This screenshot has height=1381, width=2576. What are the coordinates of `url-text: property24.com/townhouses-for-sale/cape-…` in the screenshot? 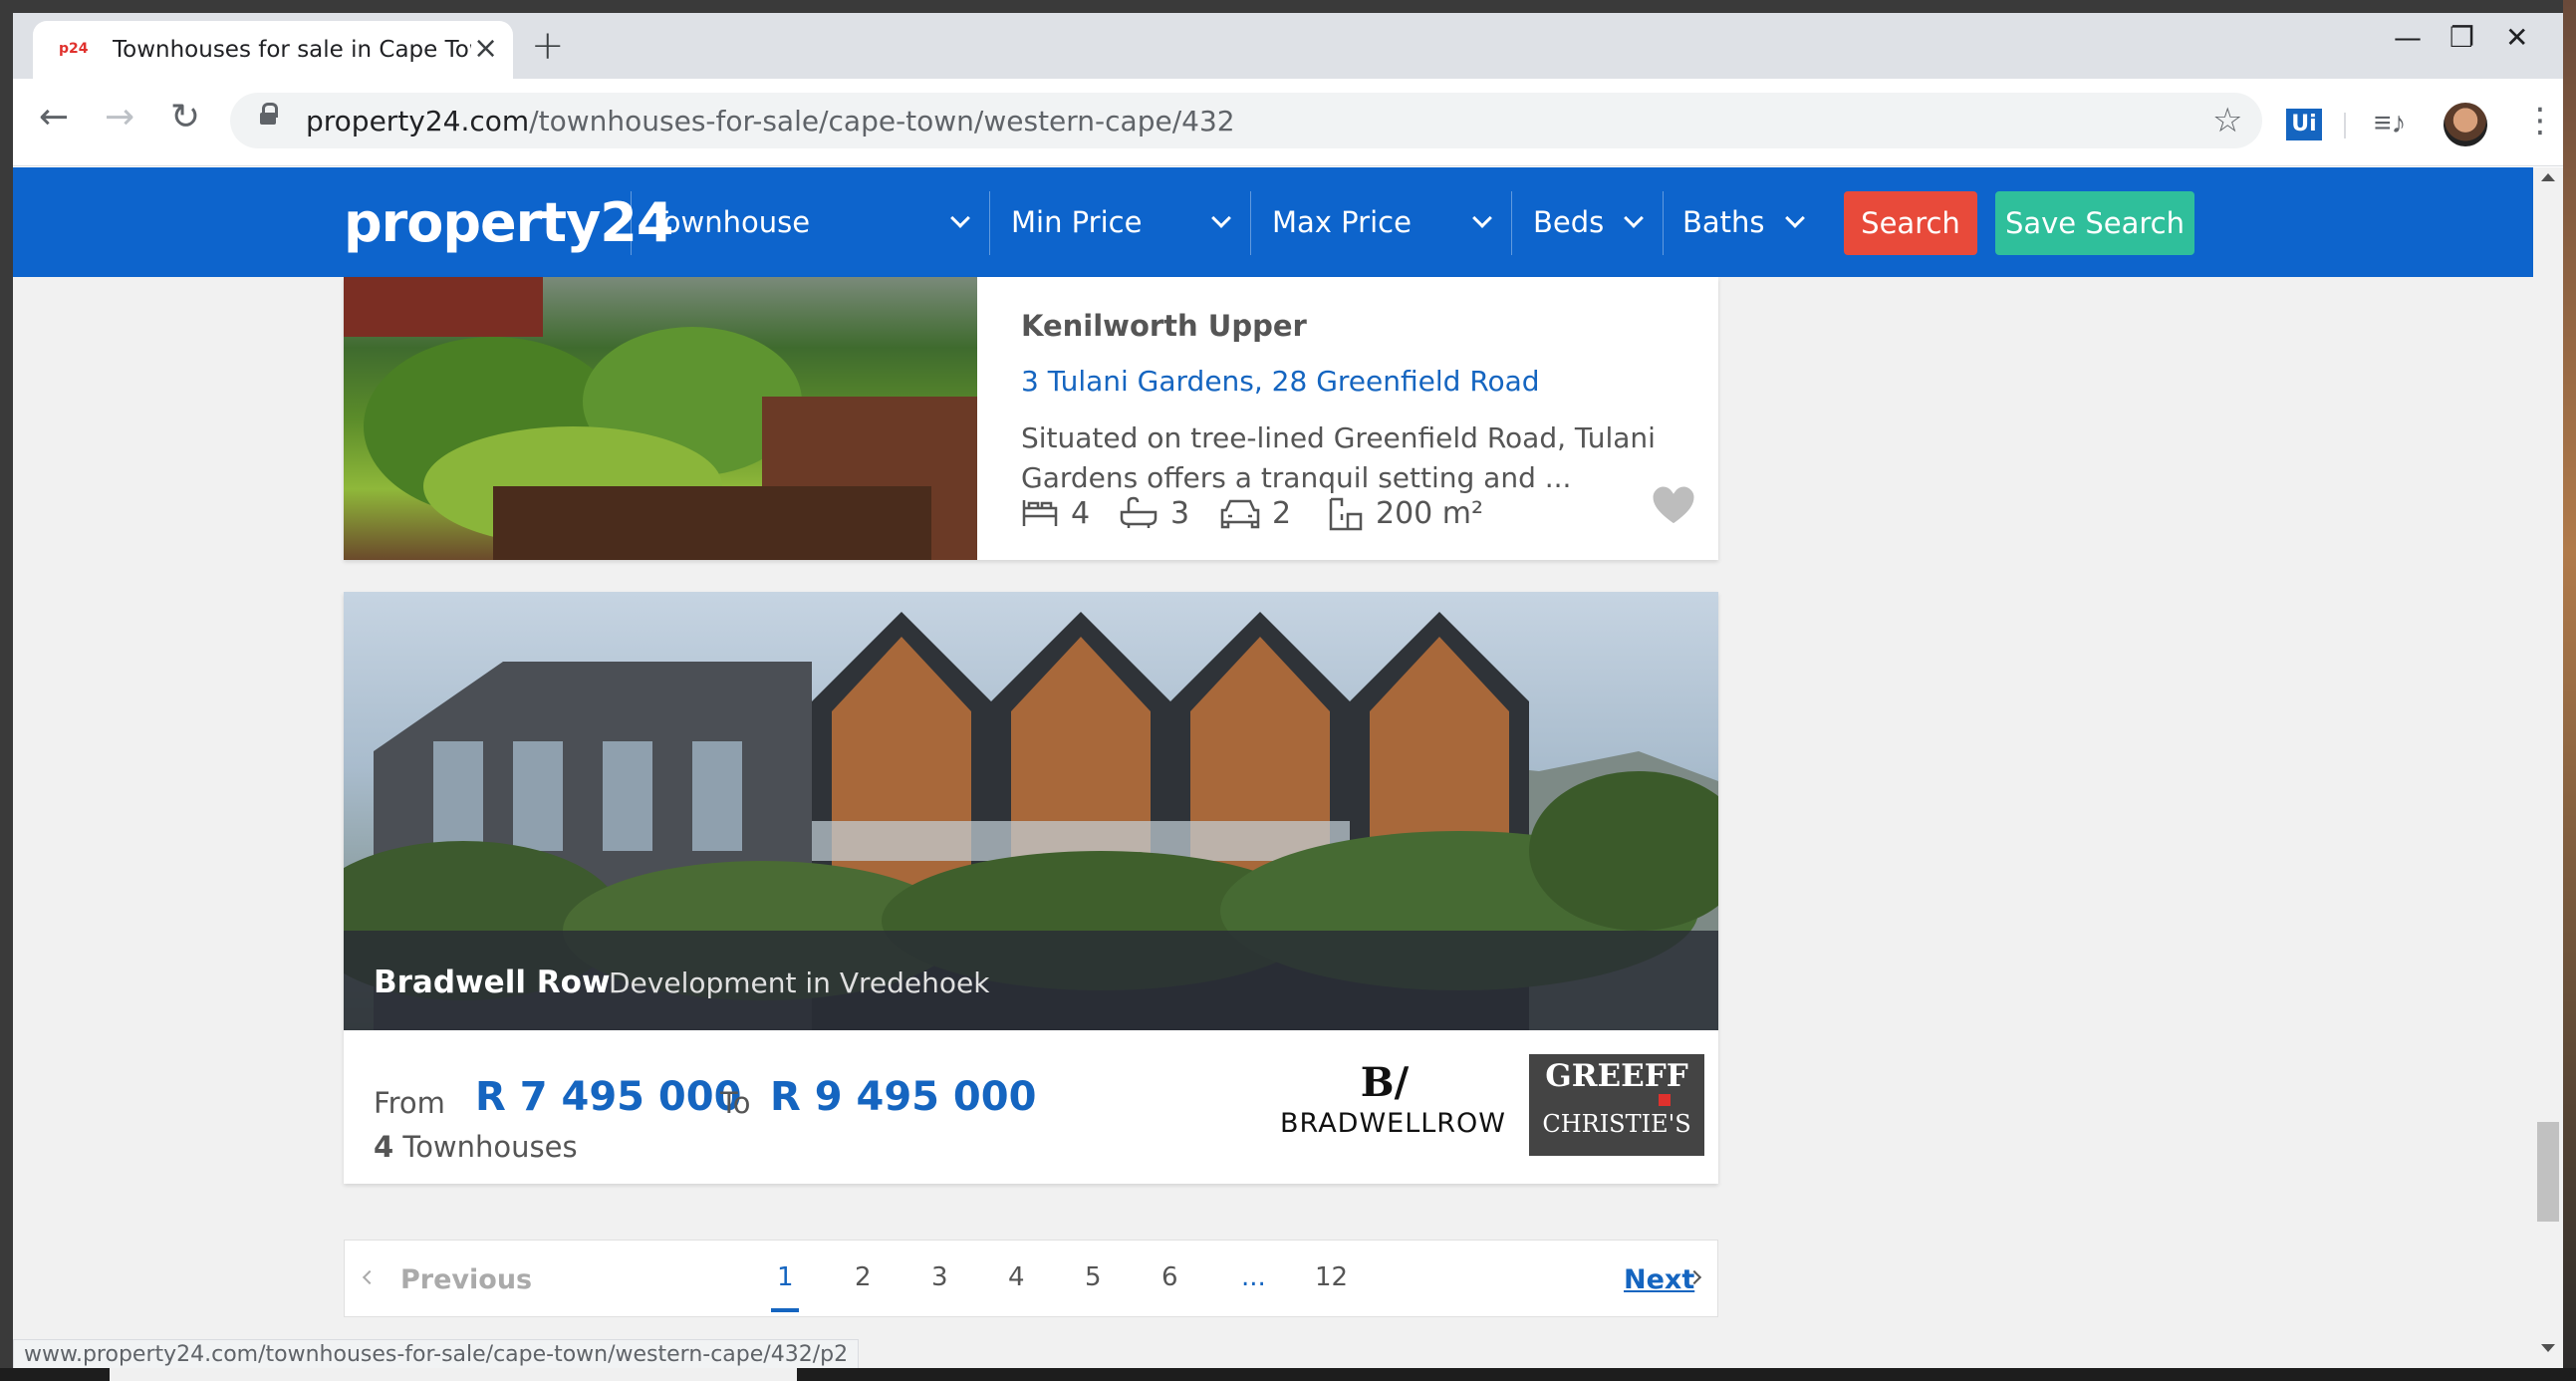 It's located at (770, 121).